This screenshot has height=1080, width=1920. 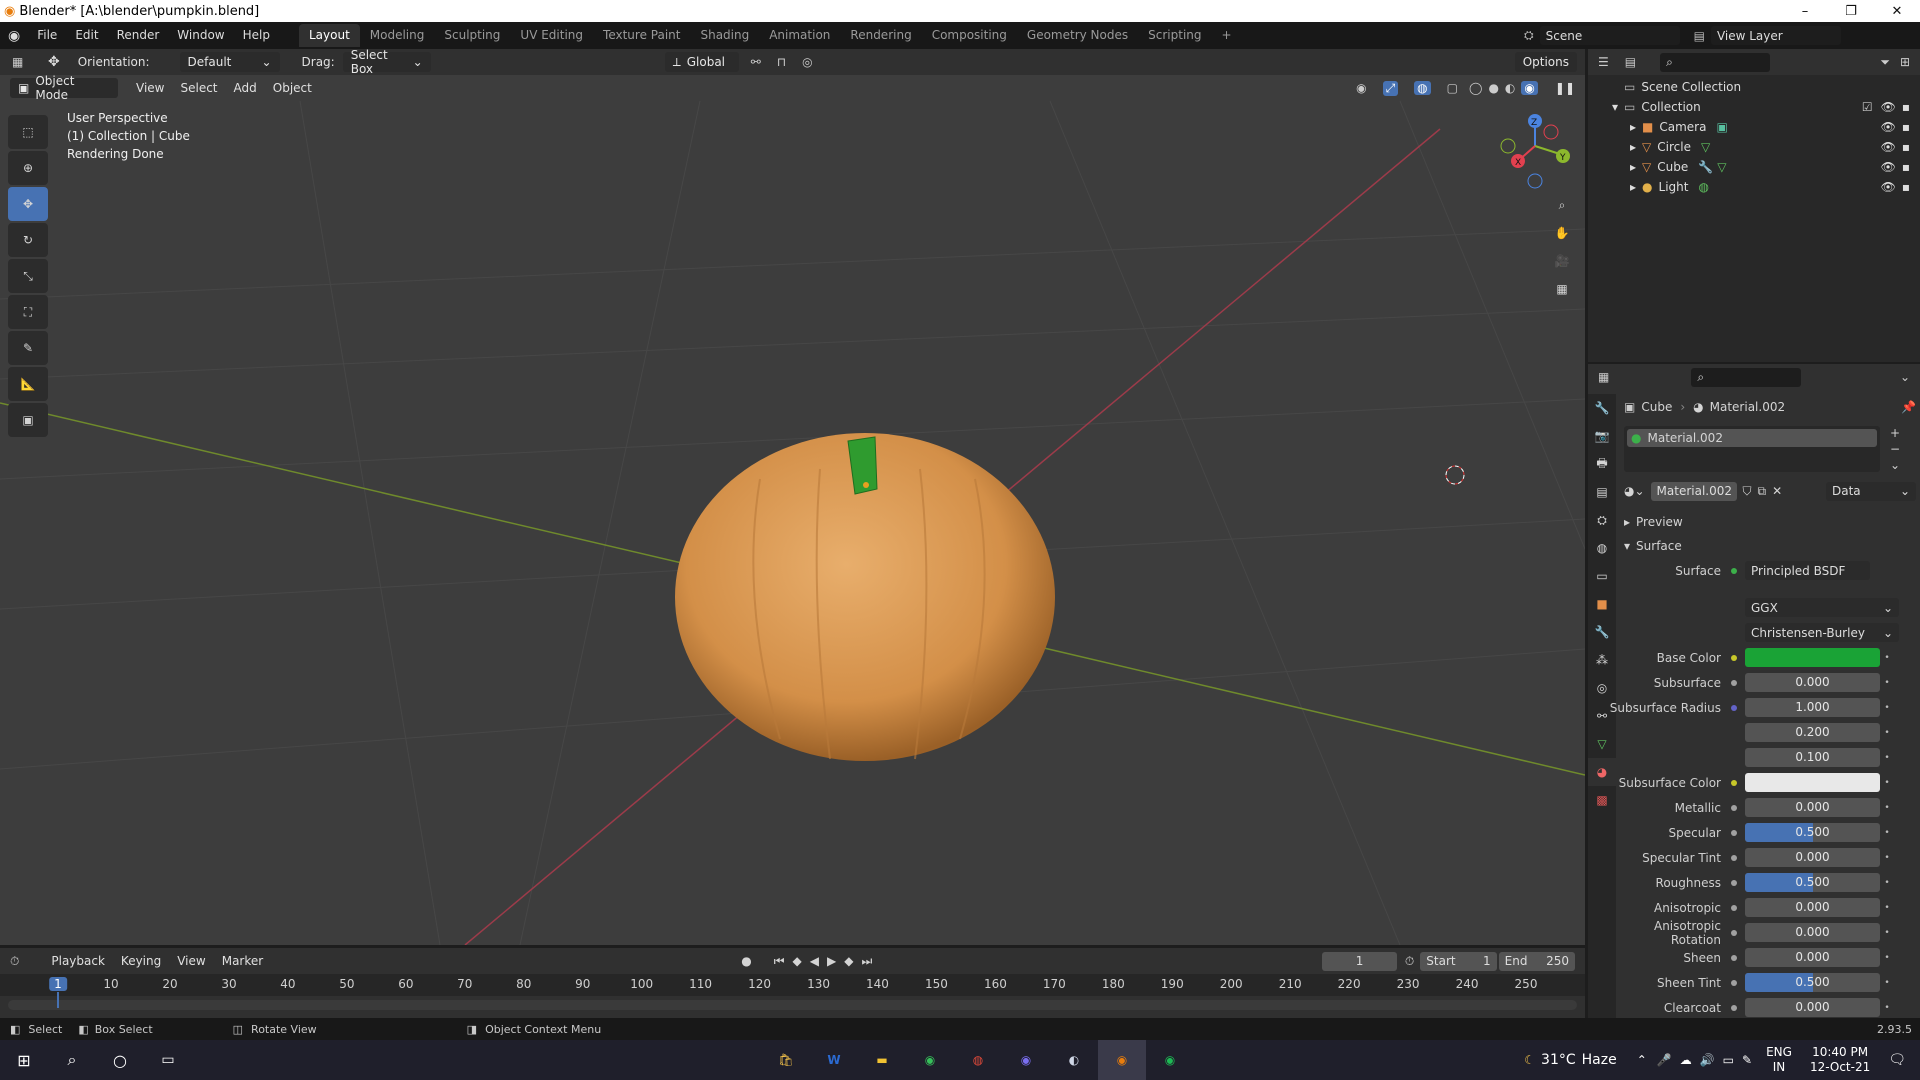 I want to click on view-layer-selector: View Layer, so click(x=1775, y=35).